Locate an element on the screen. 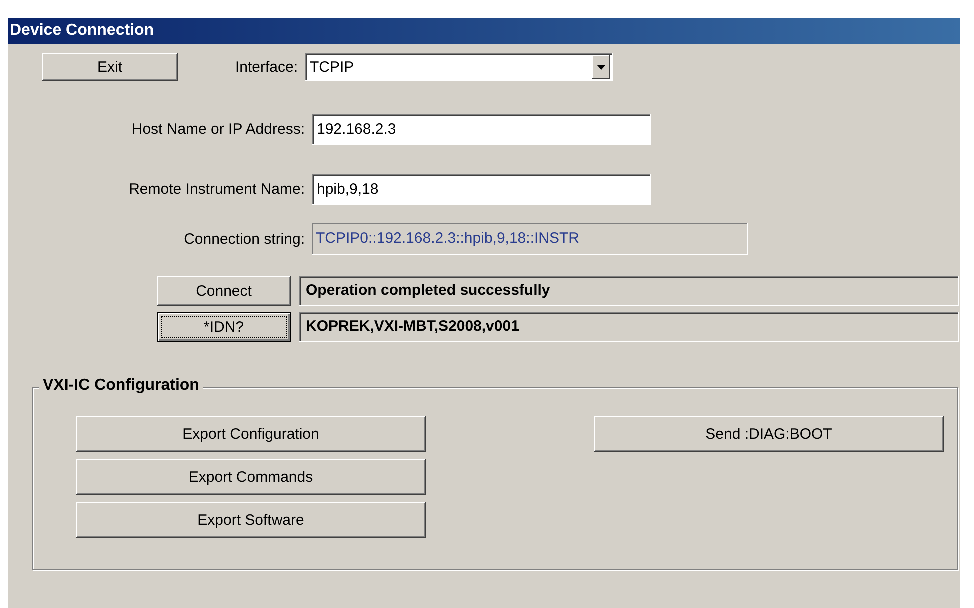 The image size is (974, 608). window-title: Device Connection is located at coordinates (484, 31).